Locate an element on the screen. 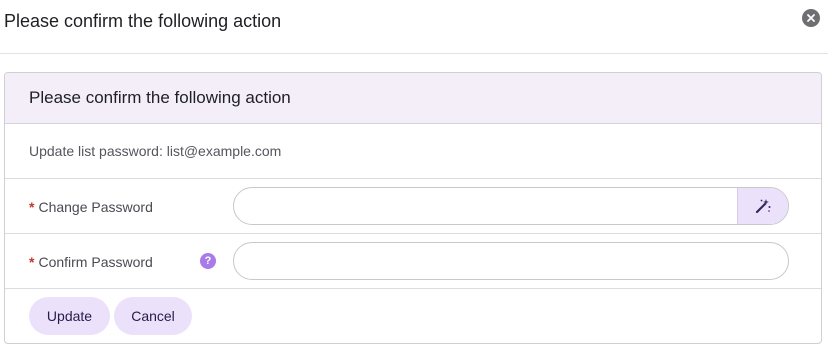  confirm-password-label: * Confirm Password is located at coordinates (91, 262).